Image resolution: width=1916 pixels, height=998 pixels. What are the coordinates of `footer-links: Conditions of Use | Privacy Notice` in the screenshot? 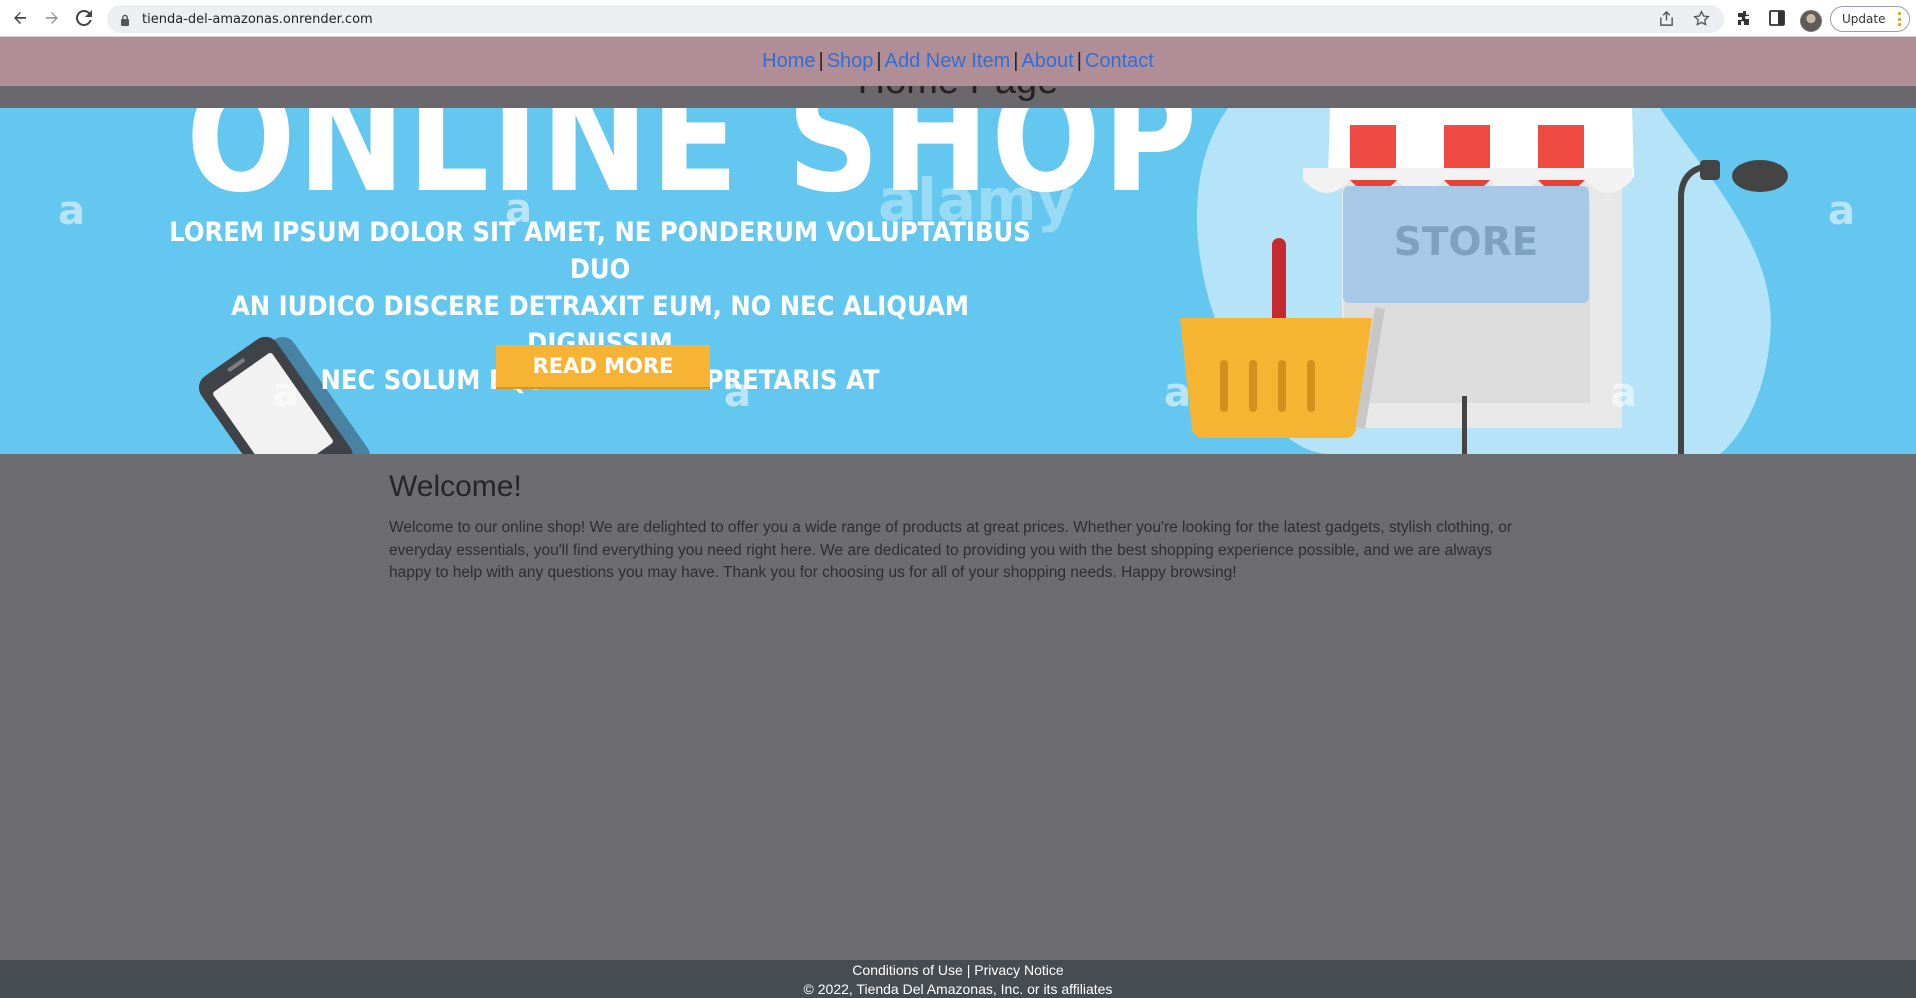 It's located at (958, 970).